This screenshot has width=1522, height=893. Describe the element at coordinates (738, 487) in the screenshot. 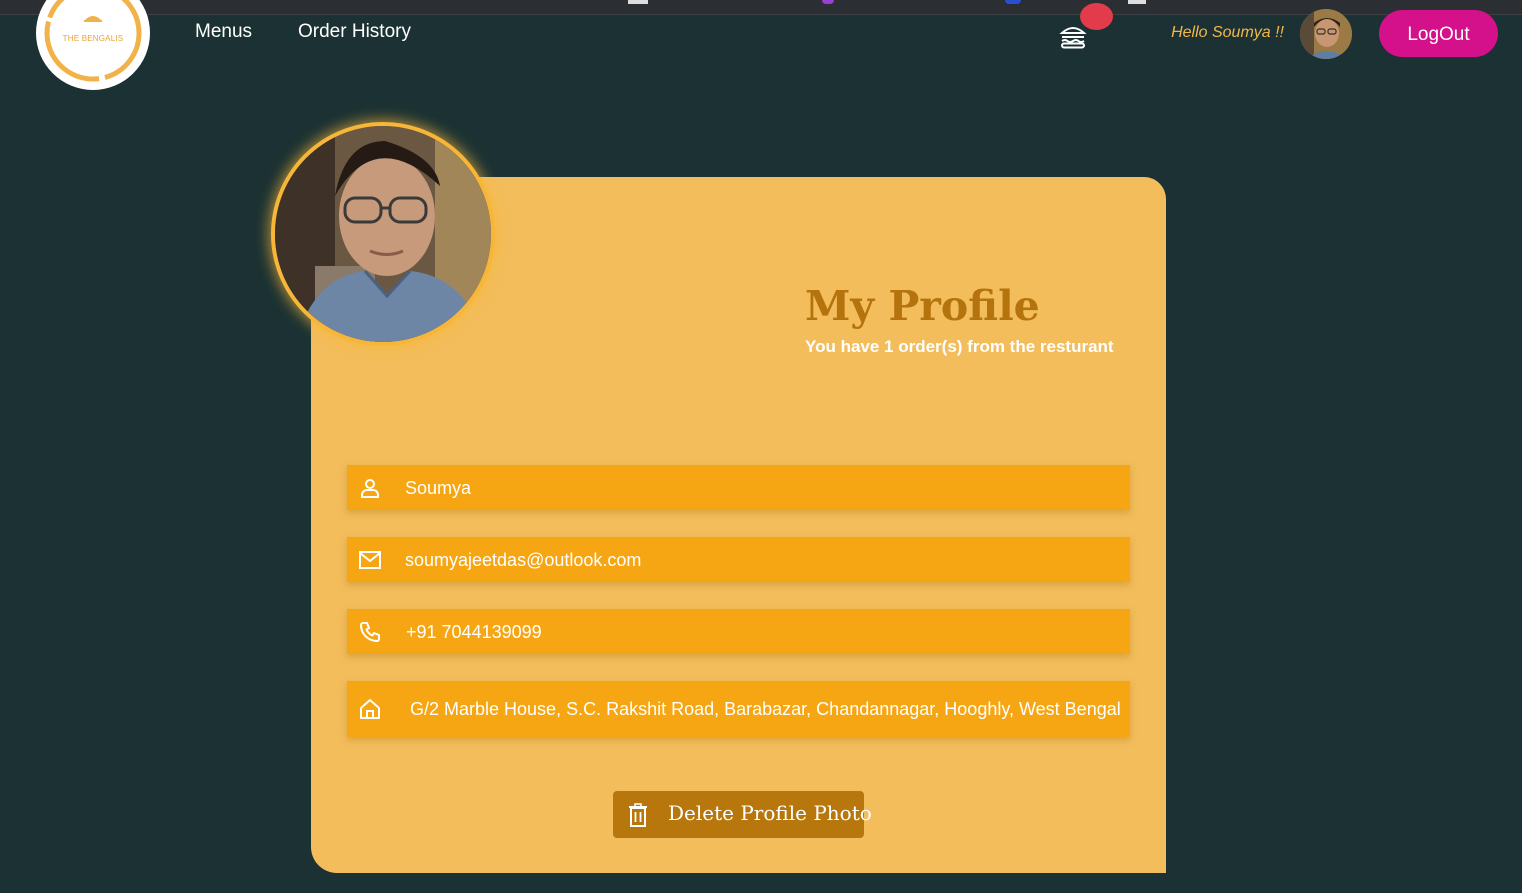

I see `name-field: Soumya` at that location.